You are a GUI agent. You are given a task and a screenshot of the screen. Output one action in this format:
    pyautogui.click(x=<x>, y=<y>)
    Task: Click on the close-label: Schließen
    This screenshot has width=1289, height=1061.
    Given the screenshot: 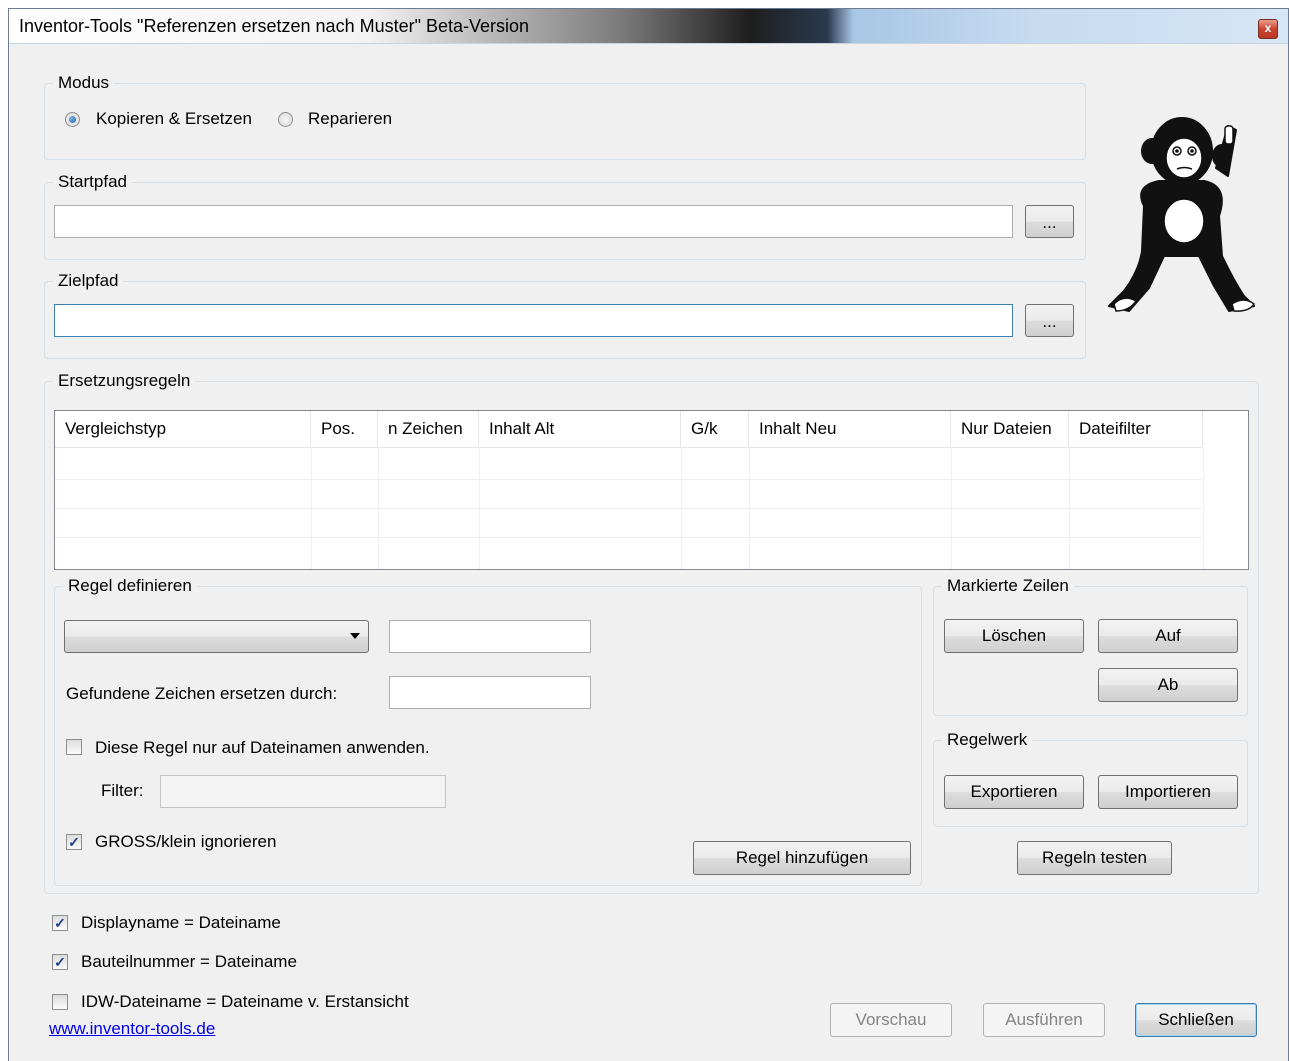 What is the action you would take?
    pyautogui.click(x=1196, y=1019)
    